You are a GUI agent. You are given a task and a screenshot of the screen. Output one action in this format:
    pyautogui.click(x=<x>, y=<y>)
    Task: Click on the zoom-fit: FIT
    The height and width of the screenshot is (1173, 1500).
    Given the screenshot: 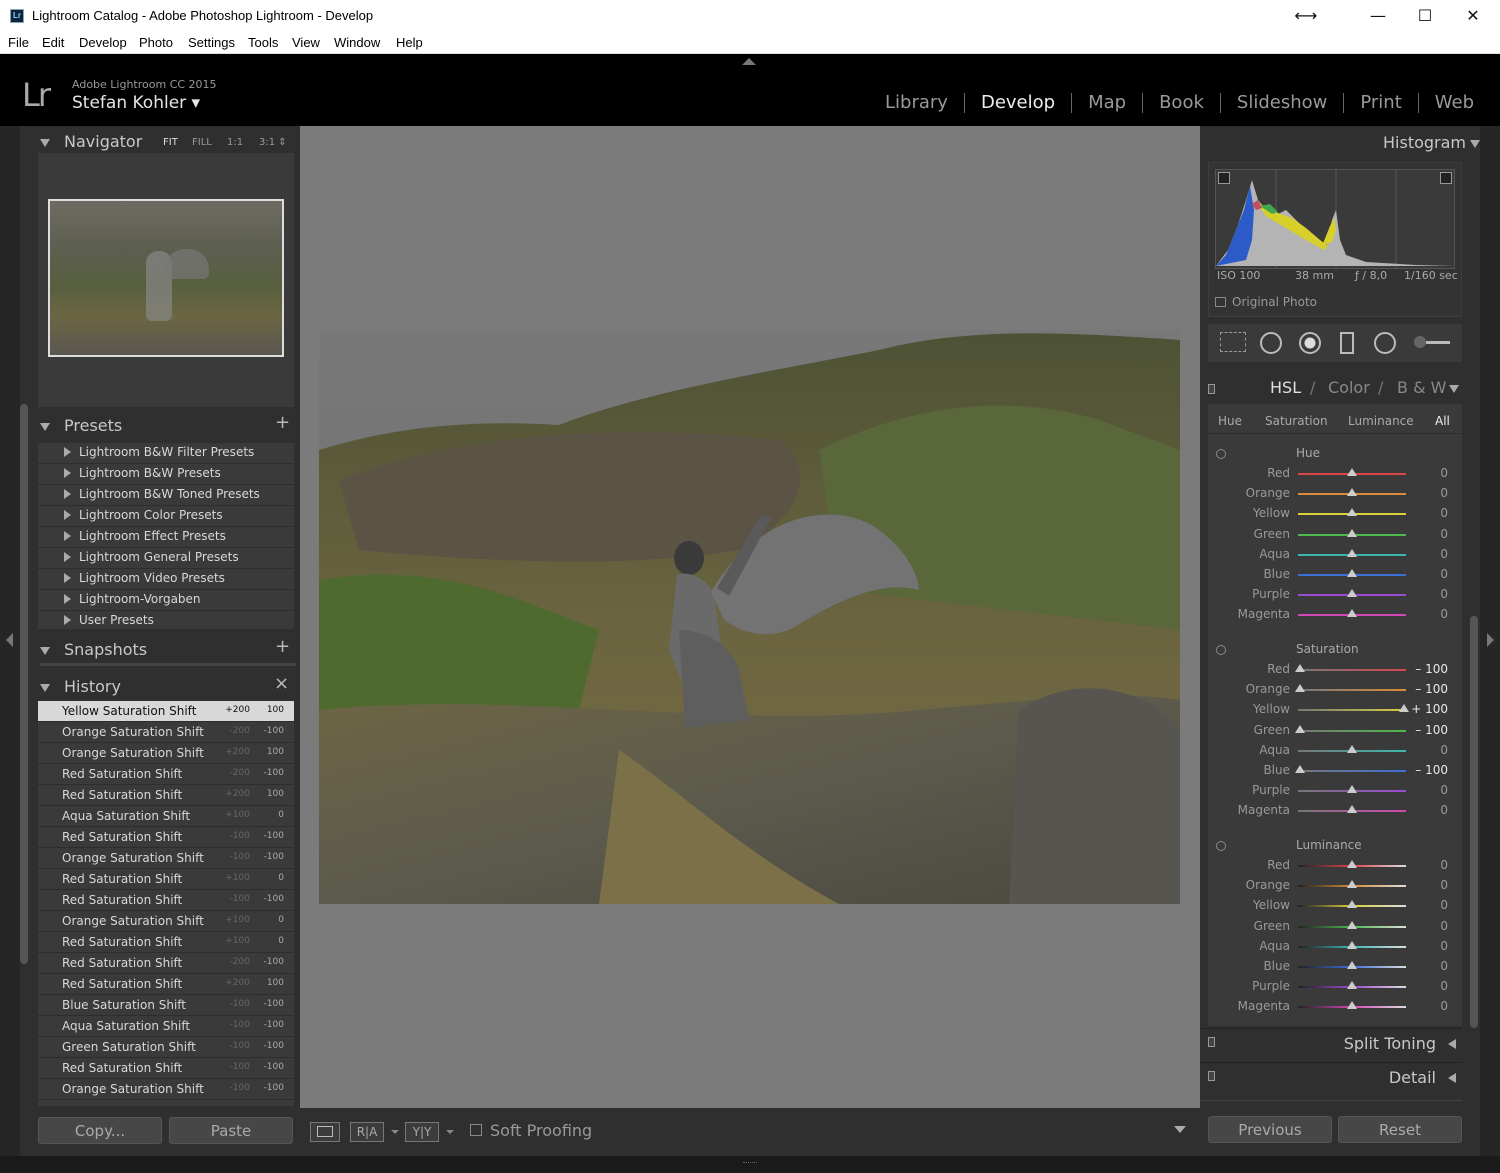 What is the action you would take?
    pyautogui.click(x=170, y=142)
    